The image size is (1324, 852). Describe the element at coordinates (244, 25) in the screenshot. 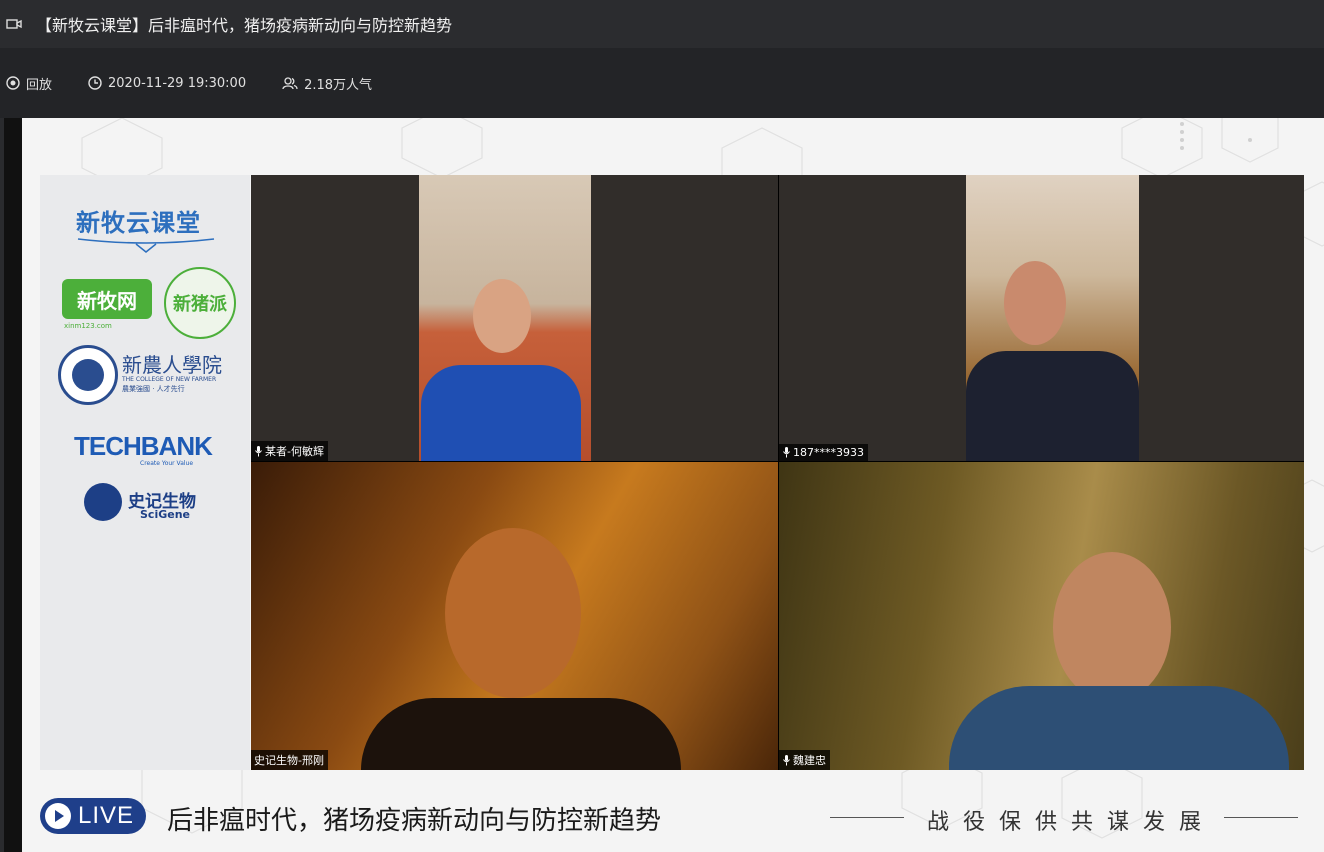

I see `window-title: 【新牧云课堂】后非瘟时代，猪场疫病新动向与防控新趋势` at that location.